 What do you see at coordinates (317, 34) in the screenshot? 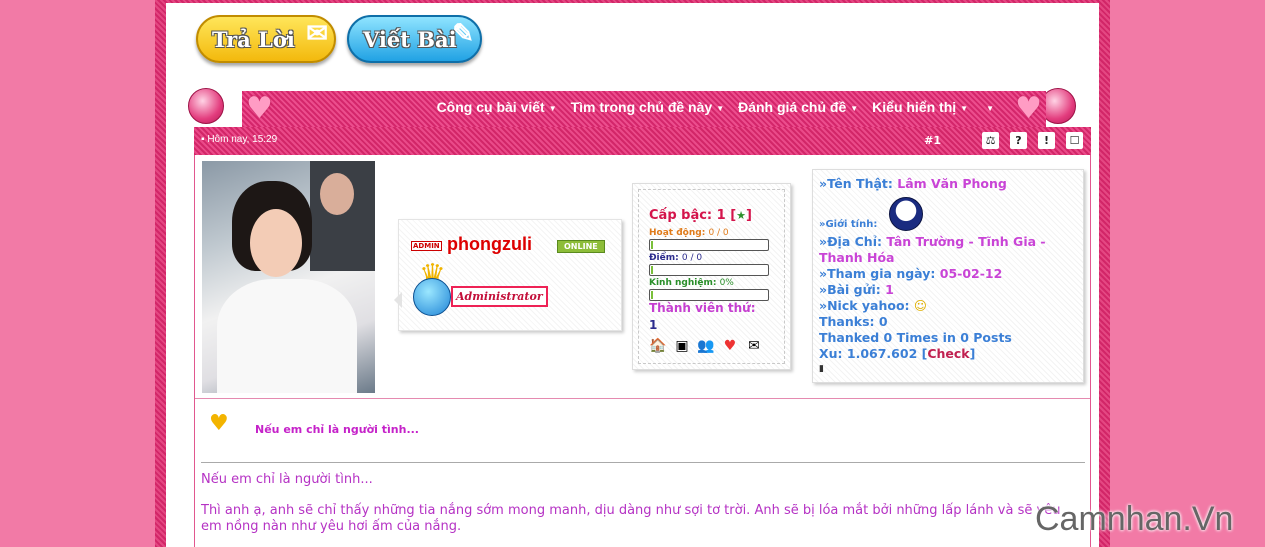
I see `envelope-icon: ✉` at bounding box center [317, 34].